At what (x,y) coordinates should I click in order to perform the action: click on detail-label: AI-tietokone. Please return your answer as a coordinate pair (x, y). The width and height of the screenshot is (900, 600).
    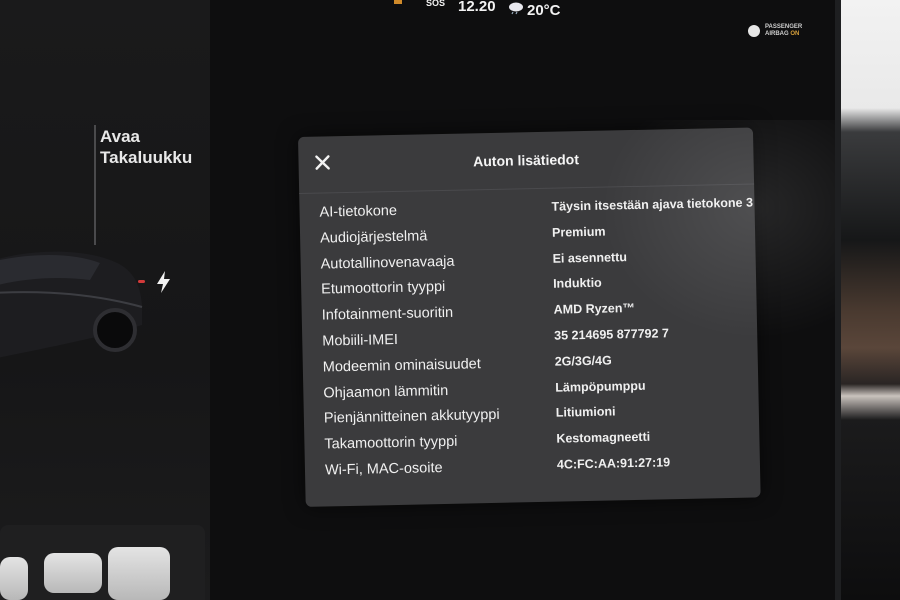
    Looking at the image, I should click on (358, 211).